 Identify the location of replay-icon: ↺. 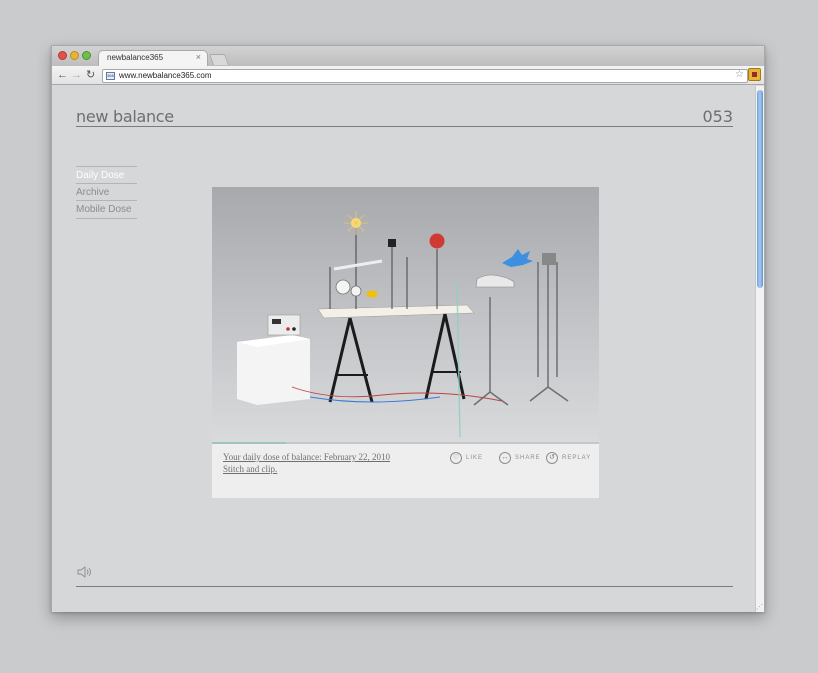
(552, 458).